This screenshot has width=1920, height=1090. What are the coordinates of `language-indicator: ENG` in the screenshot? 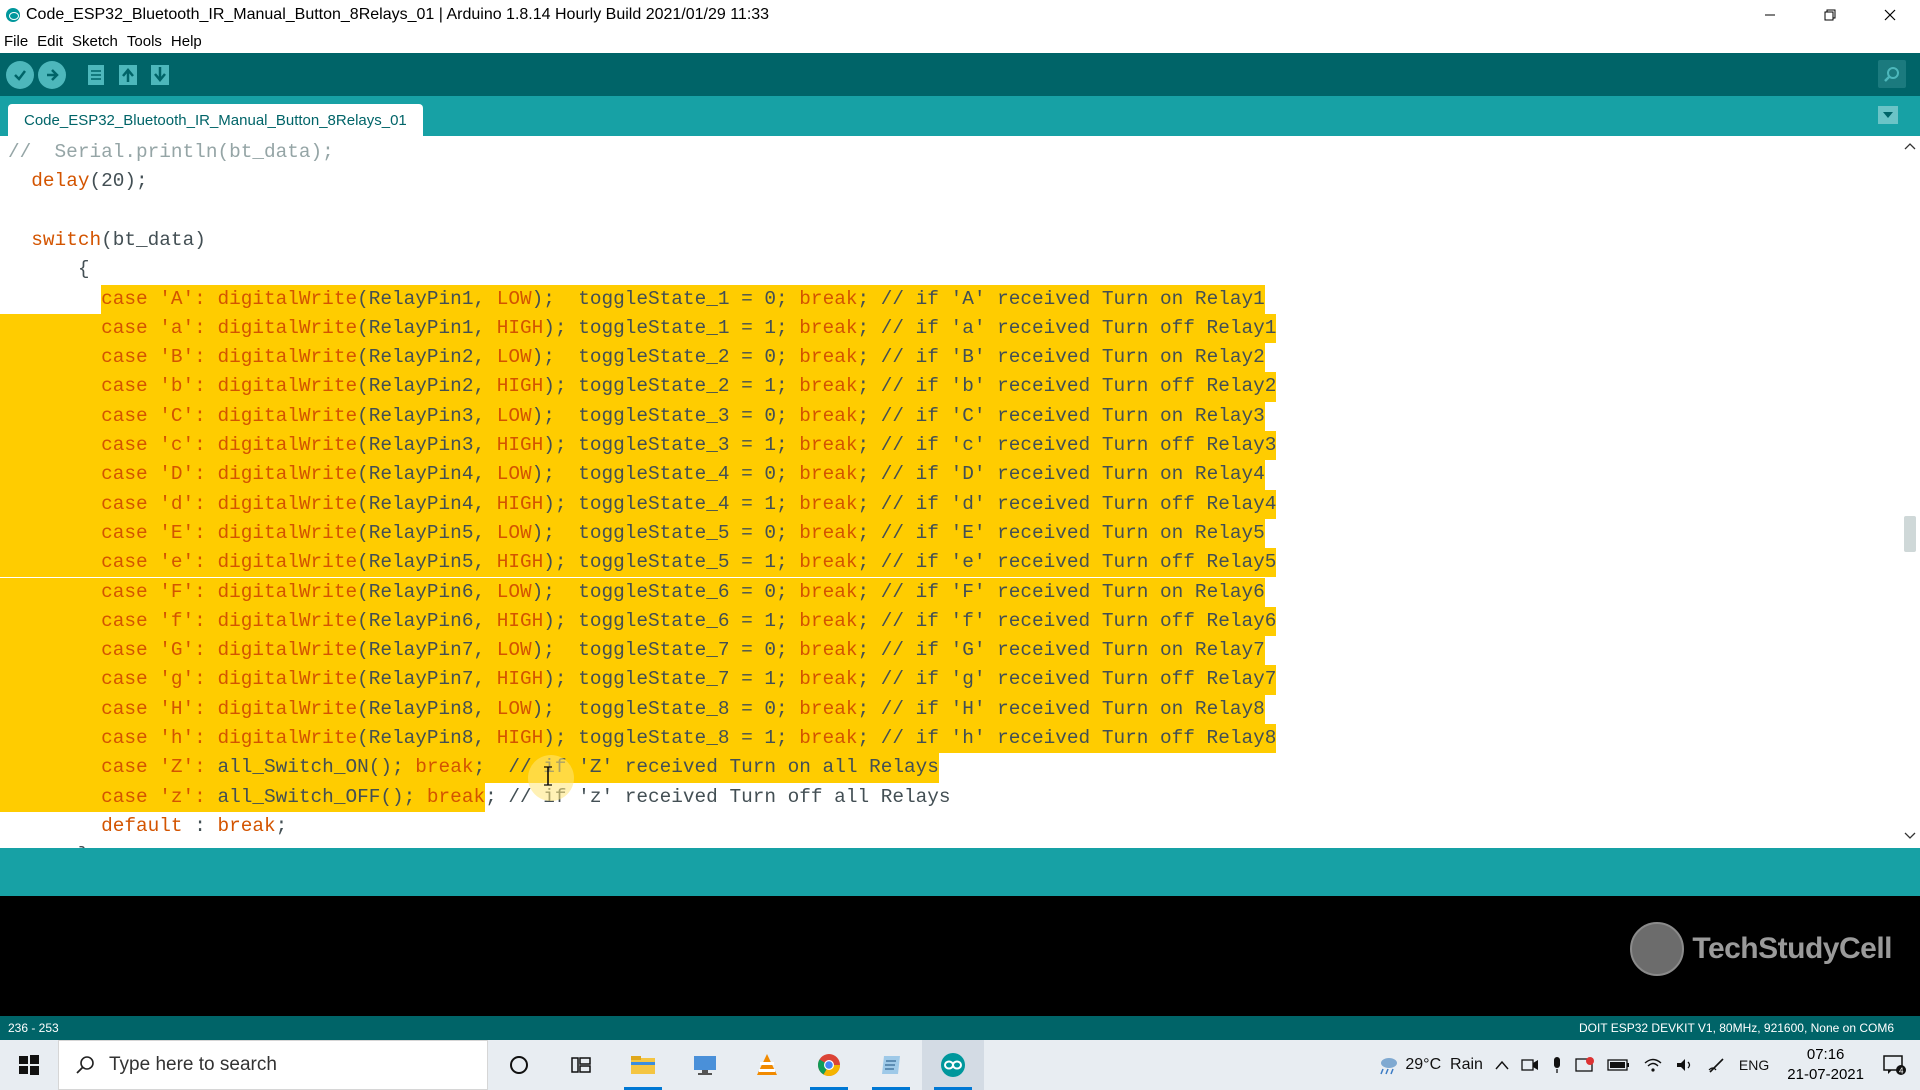 It's located at (1754, 1065).